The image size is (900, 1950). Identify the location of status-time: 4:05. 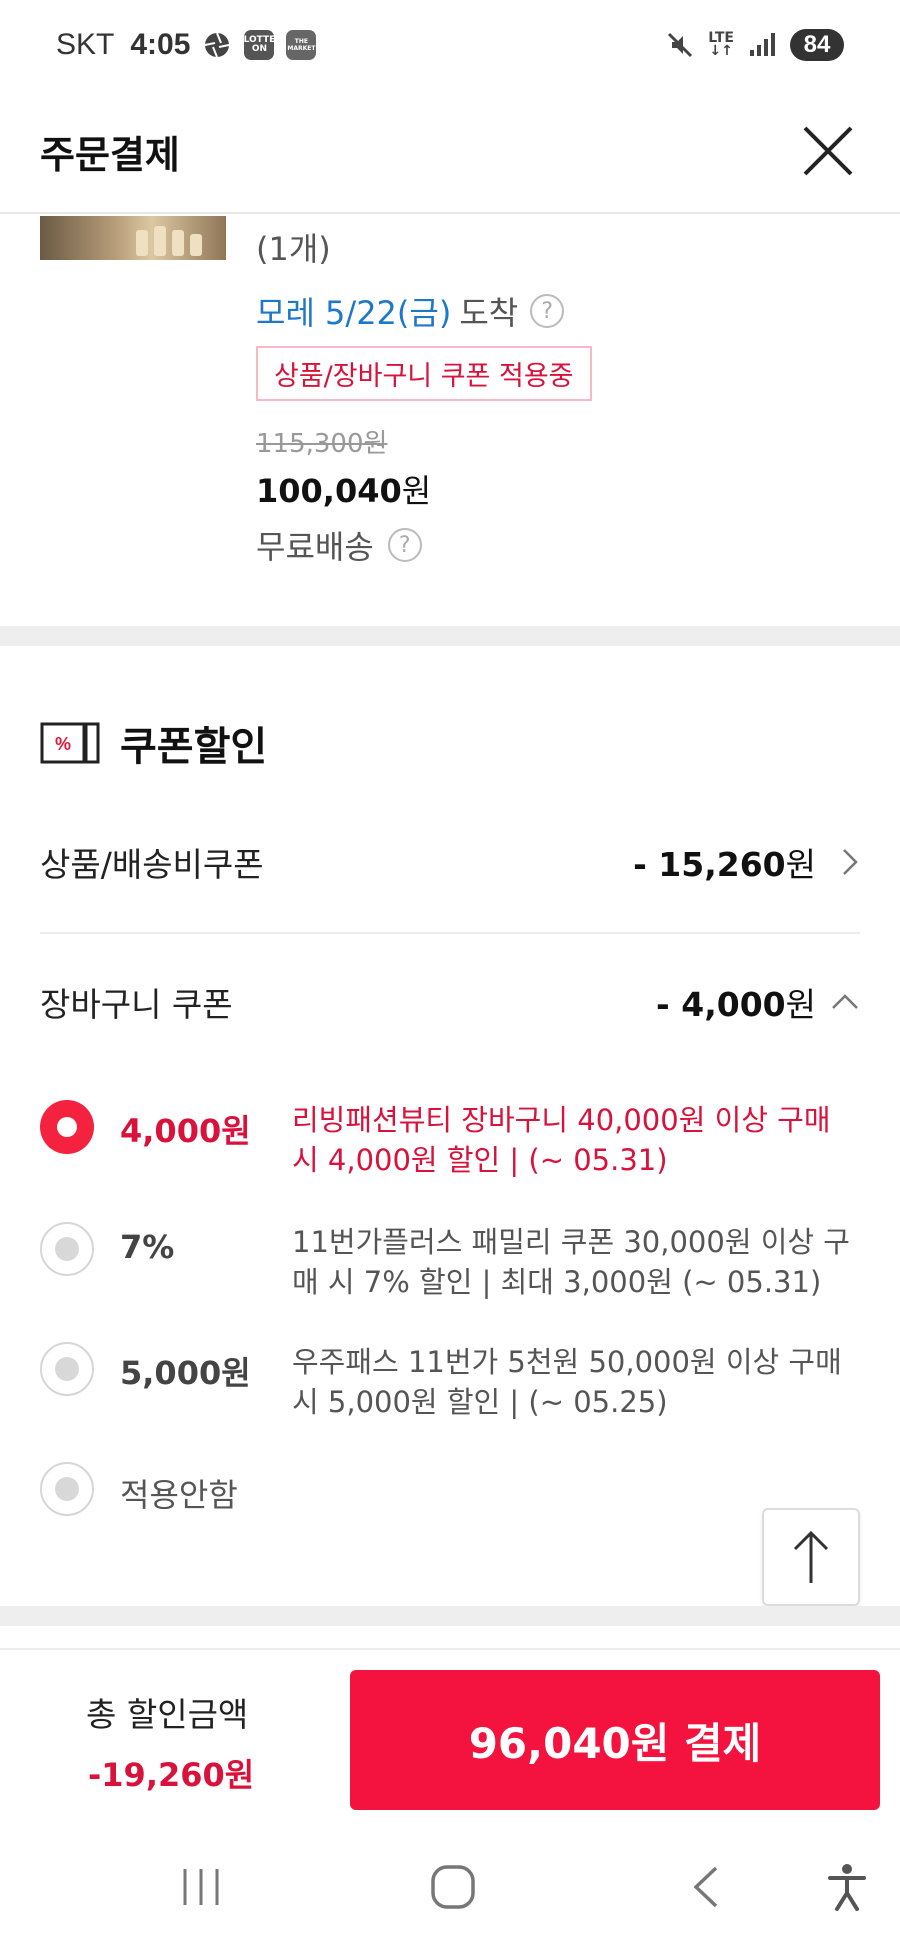
(160, 44).